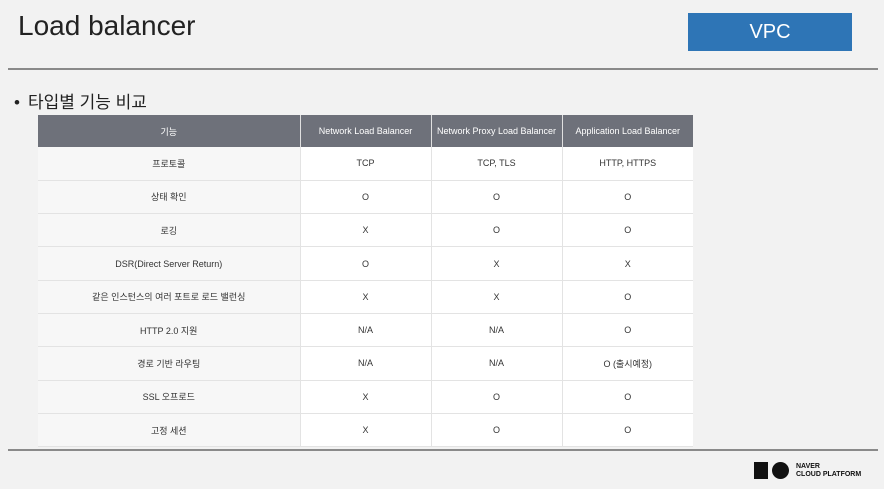 The width and height of the screenshot is (884, 489). Describe the element at coordinates (443, 450) in the screenshot. I see `bottom-divider` at that location.